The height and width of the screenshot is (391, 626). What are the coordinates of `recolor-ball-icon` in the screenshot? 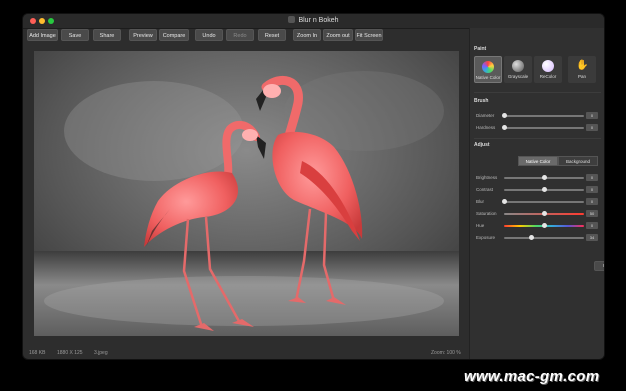 It's located at (548, 66).